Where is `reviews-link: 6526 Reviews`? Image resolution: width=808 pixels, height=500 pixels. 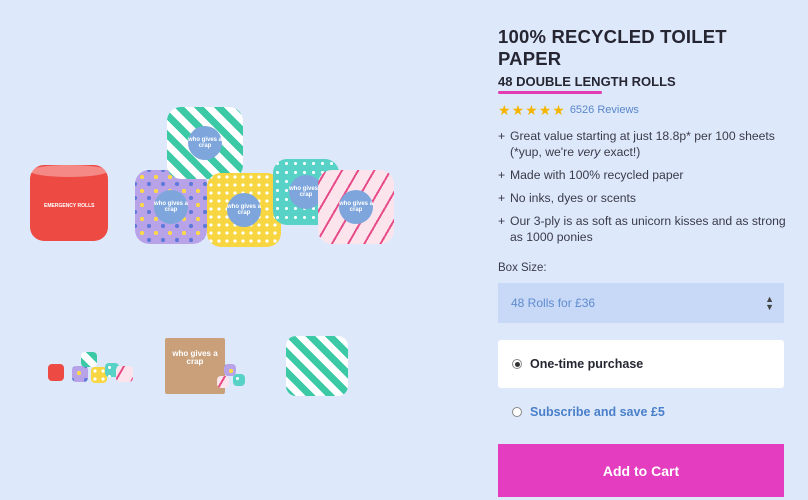 reviews-link: 6526 Reviews is located at coordinates (604, 110).